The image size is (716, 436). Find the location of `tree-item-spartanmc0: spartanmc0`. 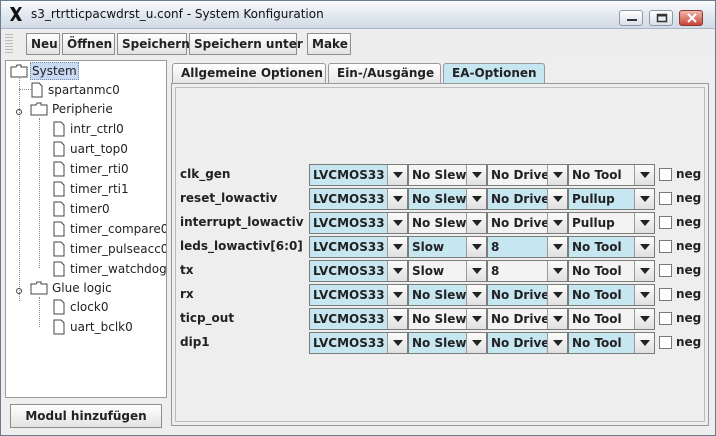

tree-item-spartanmc0: spartanmc0 is located at coordinates (95, 90).